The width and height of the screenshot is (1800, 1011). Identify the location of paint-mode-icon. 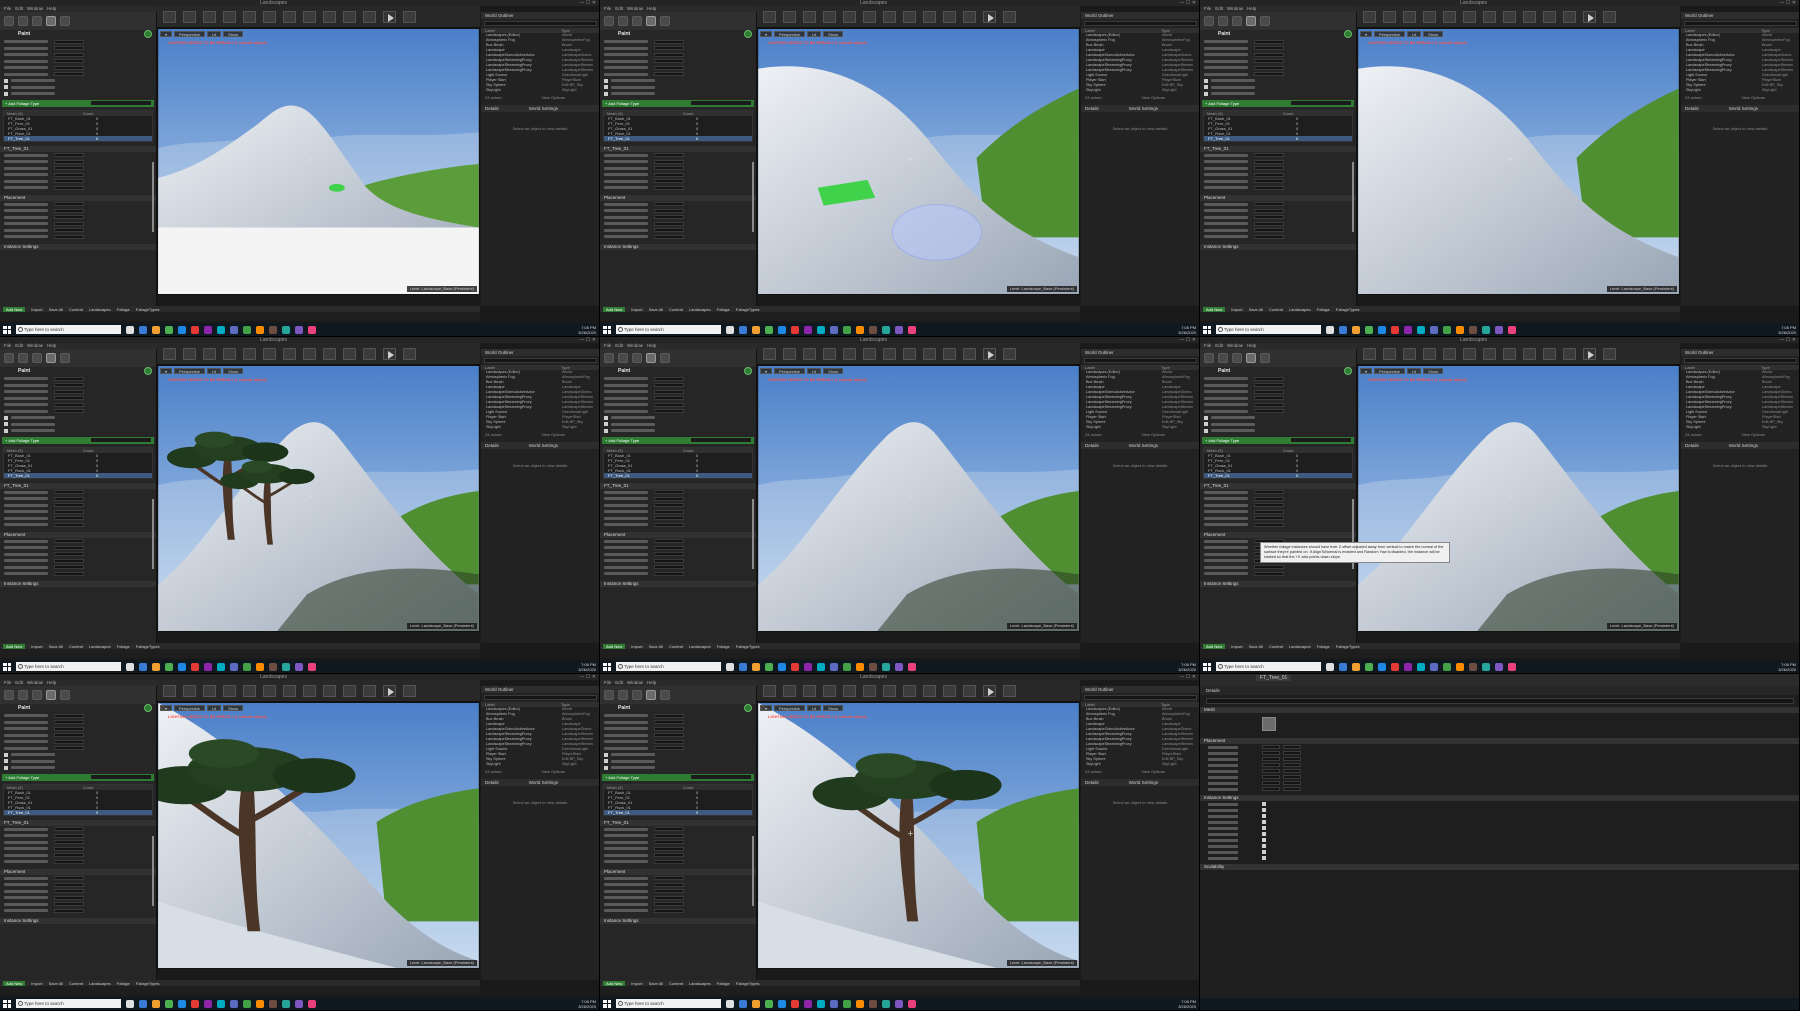
(623, 358).